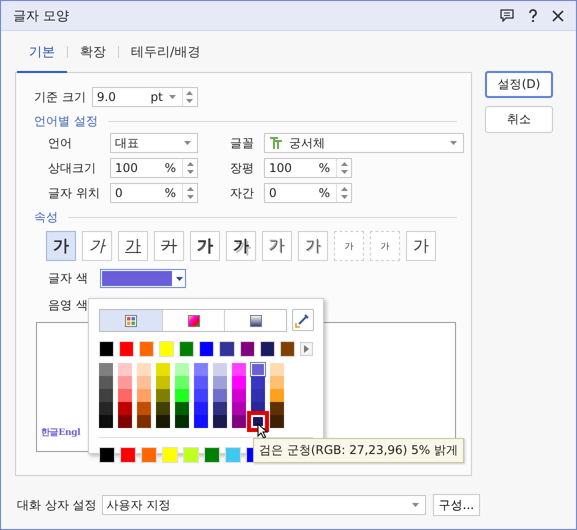  What do you see at coordinates (264, 505) in the screenshot?
I see `preset-dropdown: 사용자 지정` at bounding box center [264, 505].